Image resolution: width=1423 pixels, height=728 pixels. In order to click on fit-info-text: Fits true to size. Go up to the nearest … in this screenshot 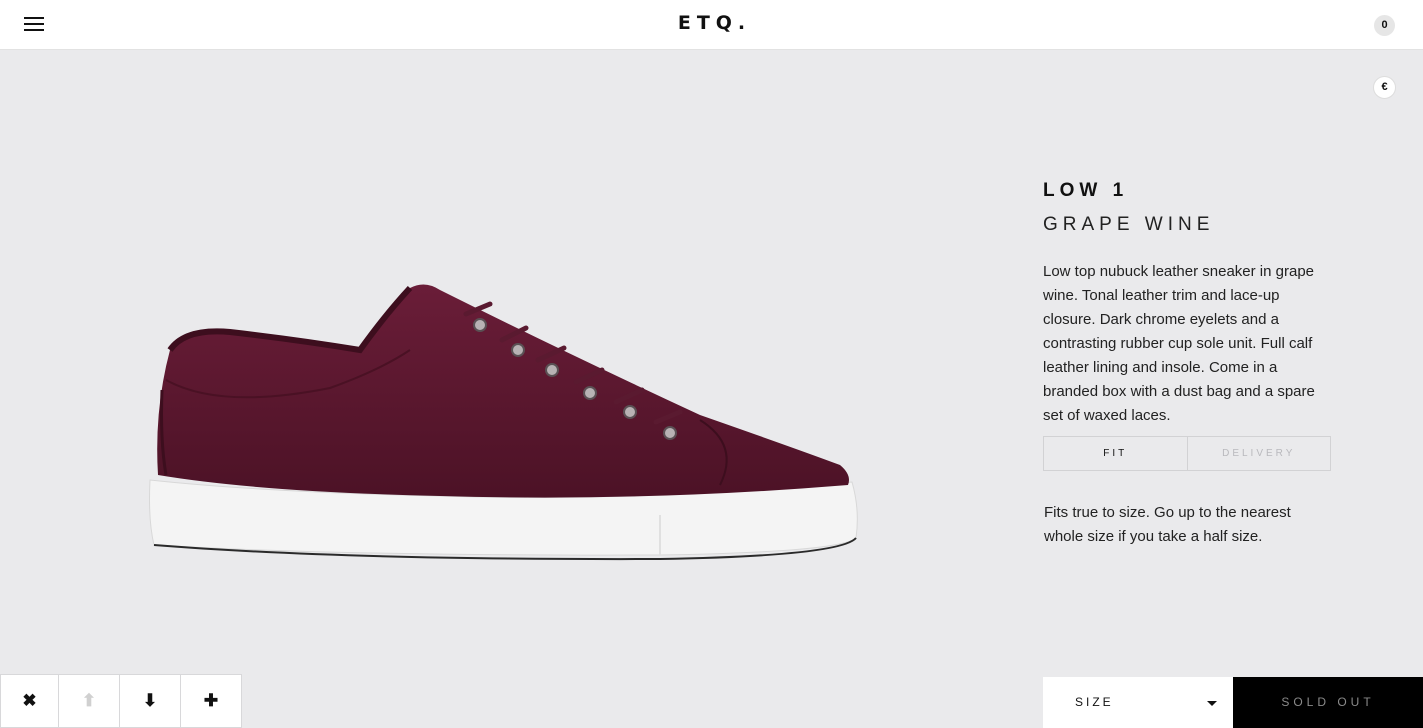, I will do `click(1167, 524)`.